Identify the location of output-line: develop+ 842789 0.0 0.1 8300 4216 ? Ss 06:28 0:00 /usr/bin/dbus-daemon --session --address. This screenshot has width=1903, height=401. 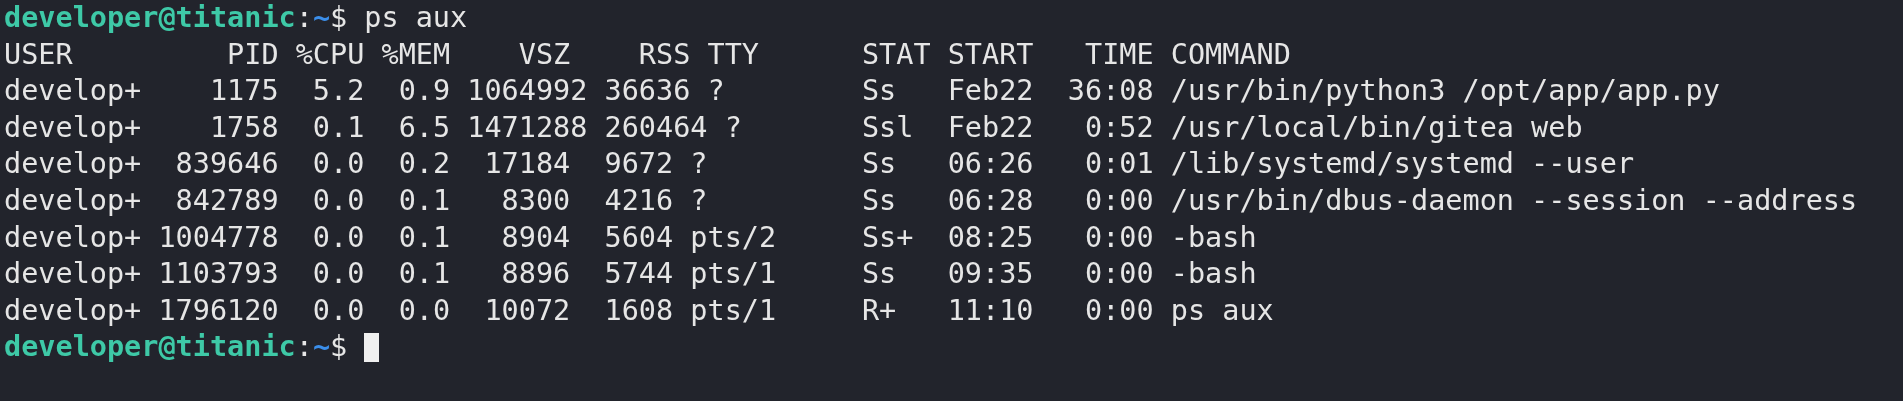
(931, 200).